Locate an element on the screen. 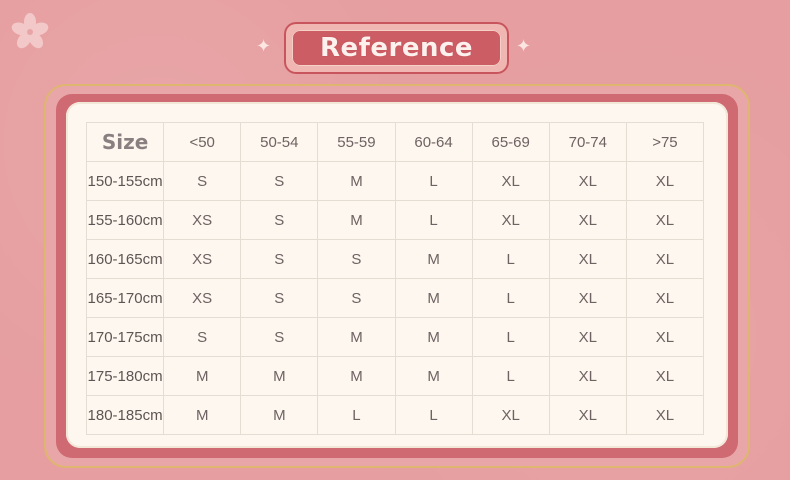 The width and height of the screenshot is (790, 480). sparkle-left-icon: ✦ is located at coordinates (264, 46).